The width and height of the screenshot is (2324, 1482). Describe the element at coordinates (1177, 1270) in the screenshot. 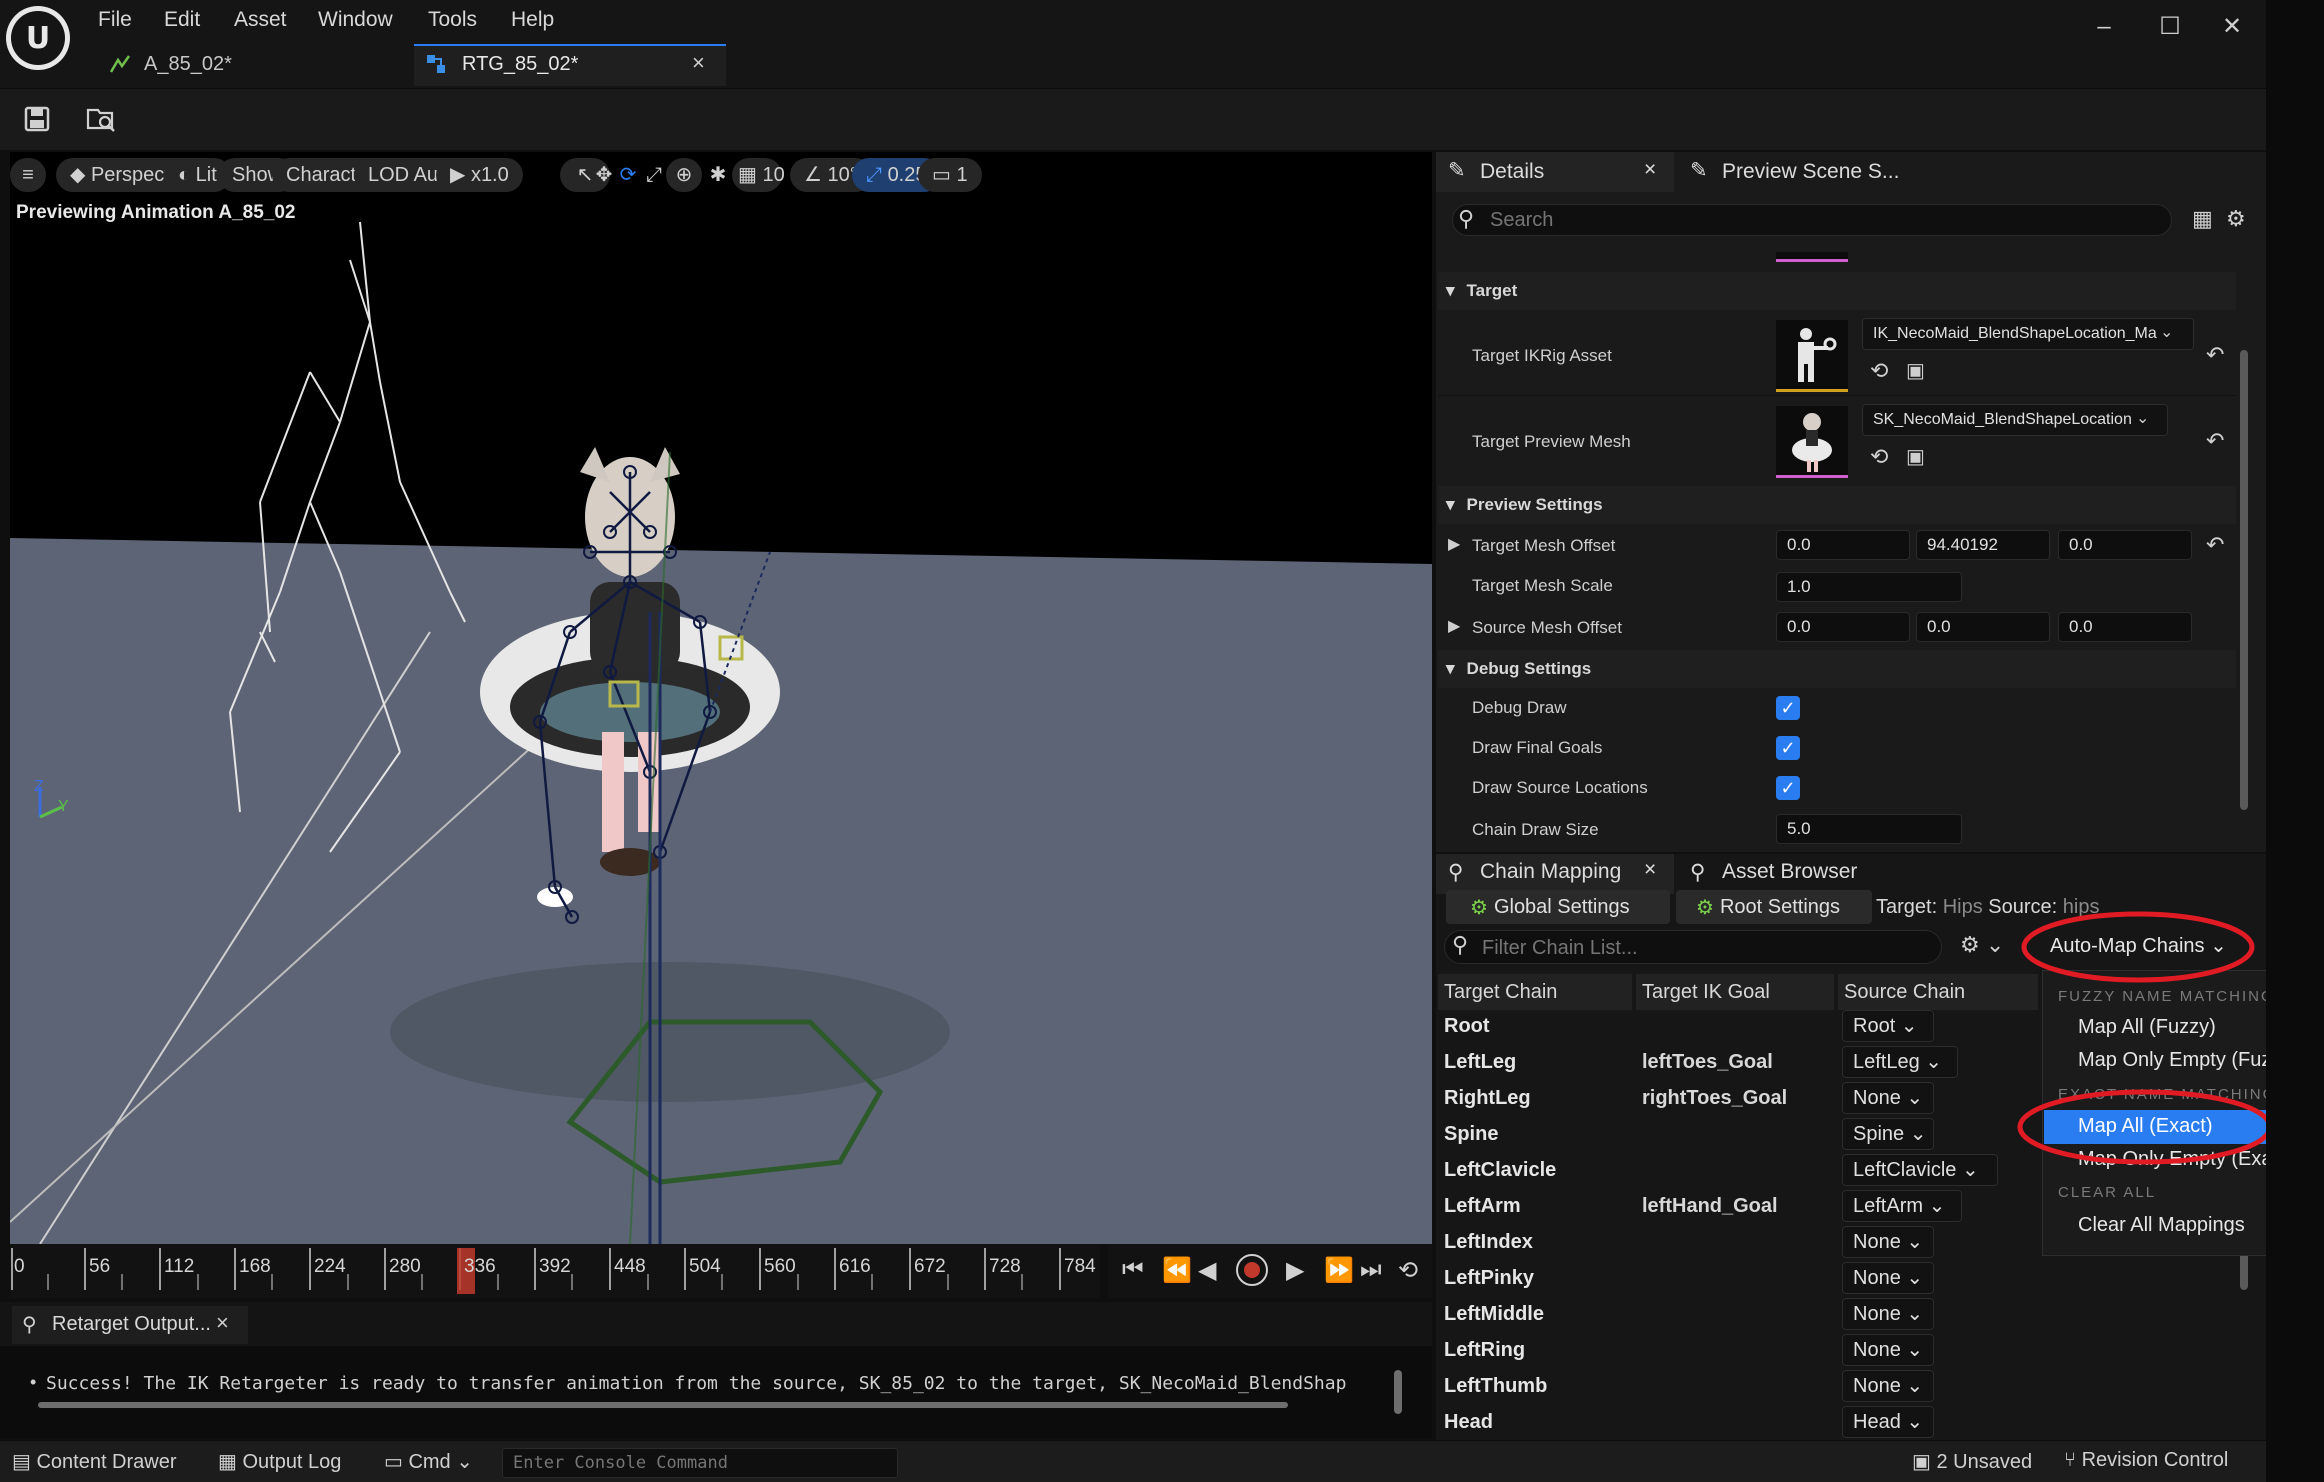

I see `step-back-icon: ⏪` at that location.